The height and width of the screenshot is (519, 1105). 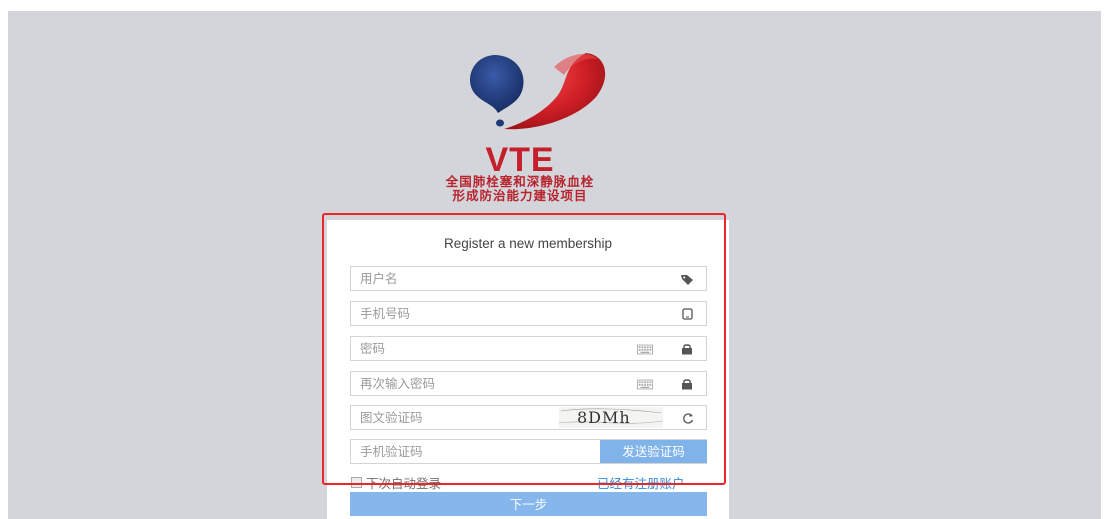 What do you see at coordinates (495, 278) in the screenshot?
I see `username-input` at bounding box center [495, 278].